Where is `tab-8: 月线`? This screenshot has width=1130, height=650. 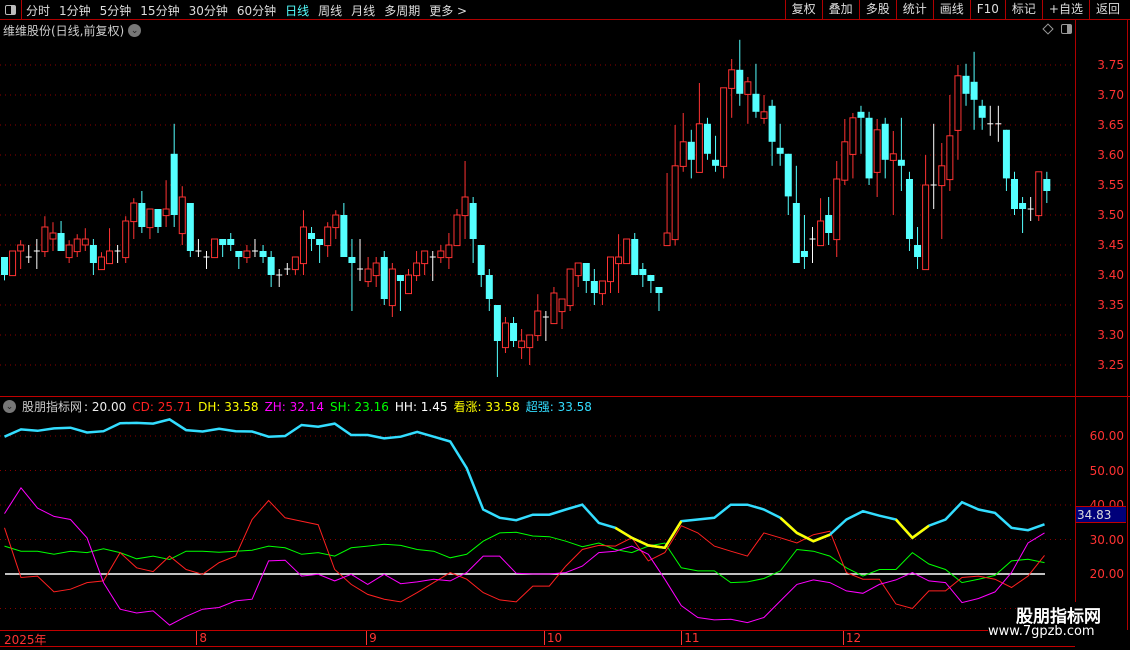
tab-8: 月线 is located at coordinates (363, 10).